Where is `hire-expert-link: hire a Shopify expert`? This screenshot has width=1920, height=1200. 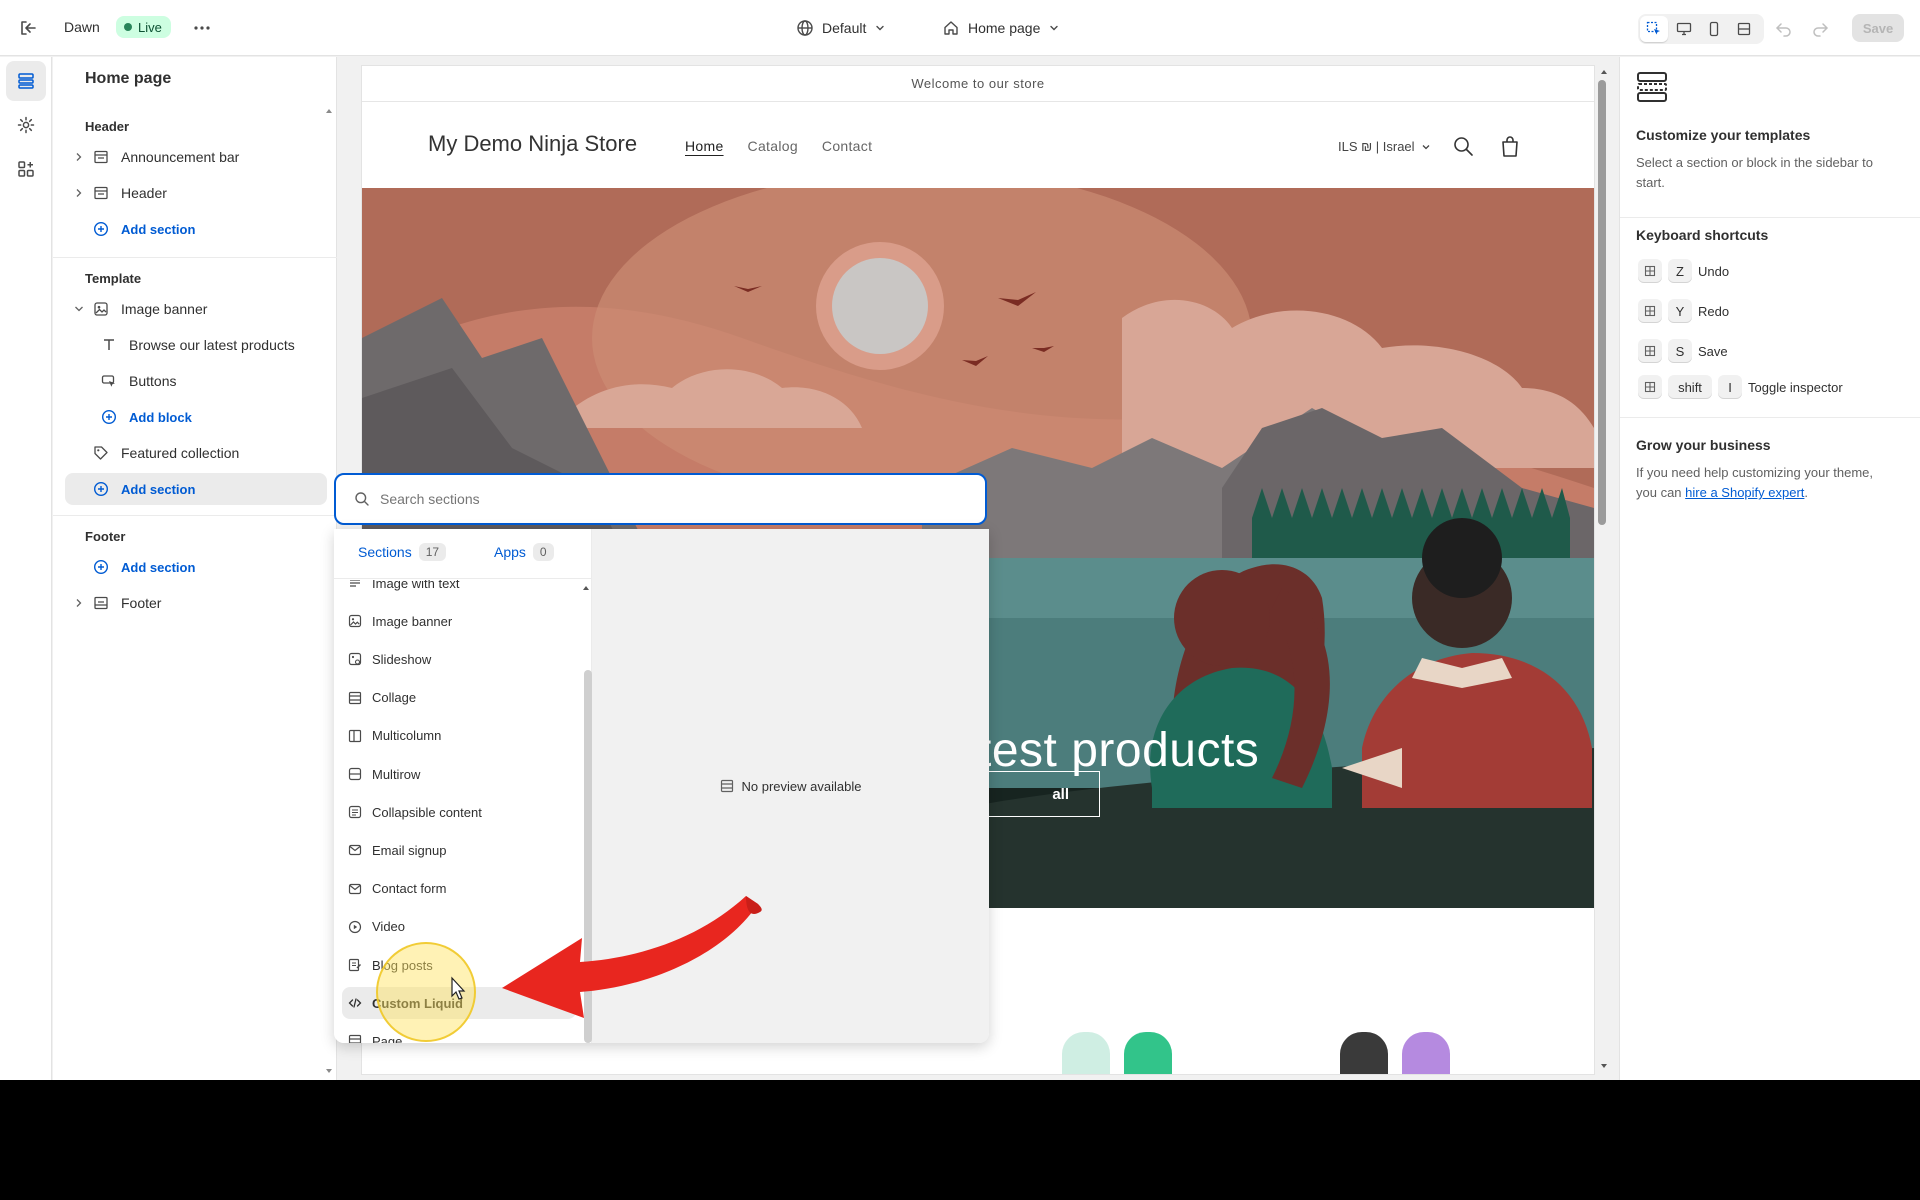 hire-expert-link: hire a Shopify expert is located at coordinates (1744, 492).